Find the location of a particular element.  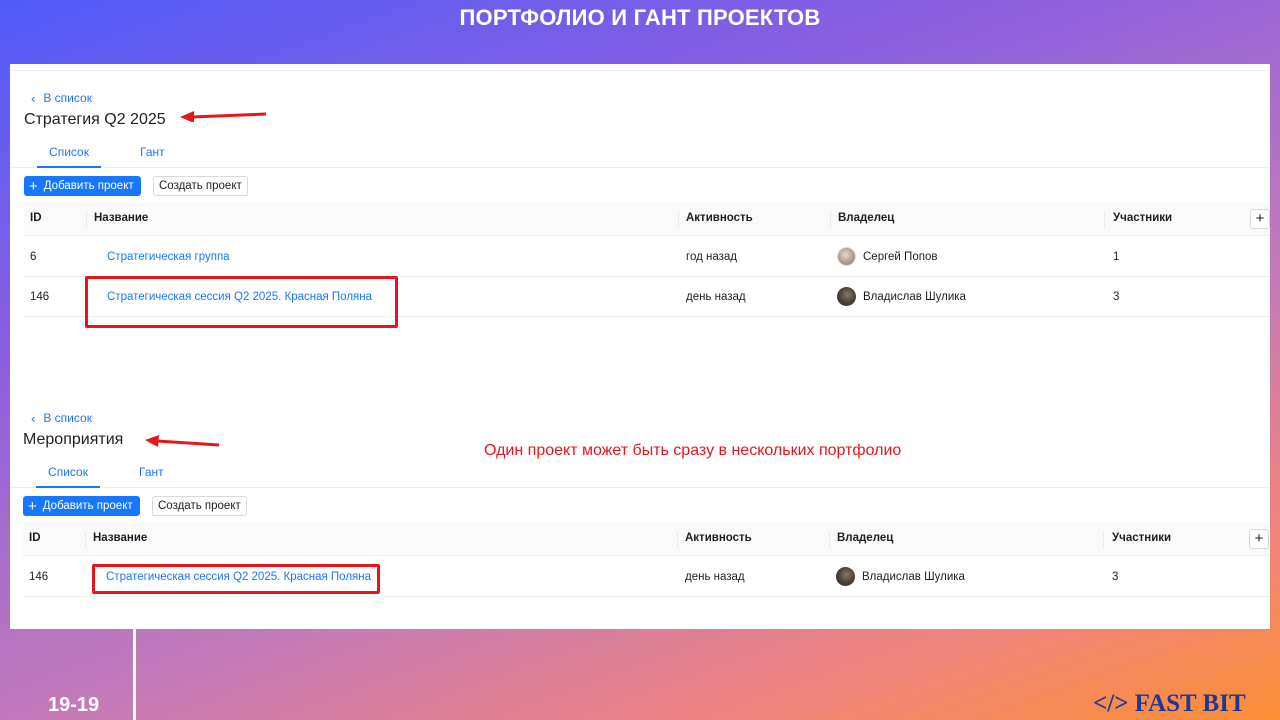

cell-participants: 1 is located at coordinates (1116, 257).